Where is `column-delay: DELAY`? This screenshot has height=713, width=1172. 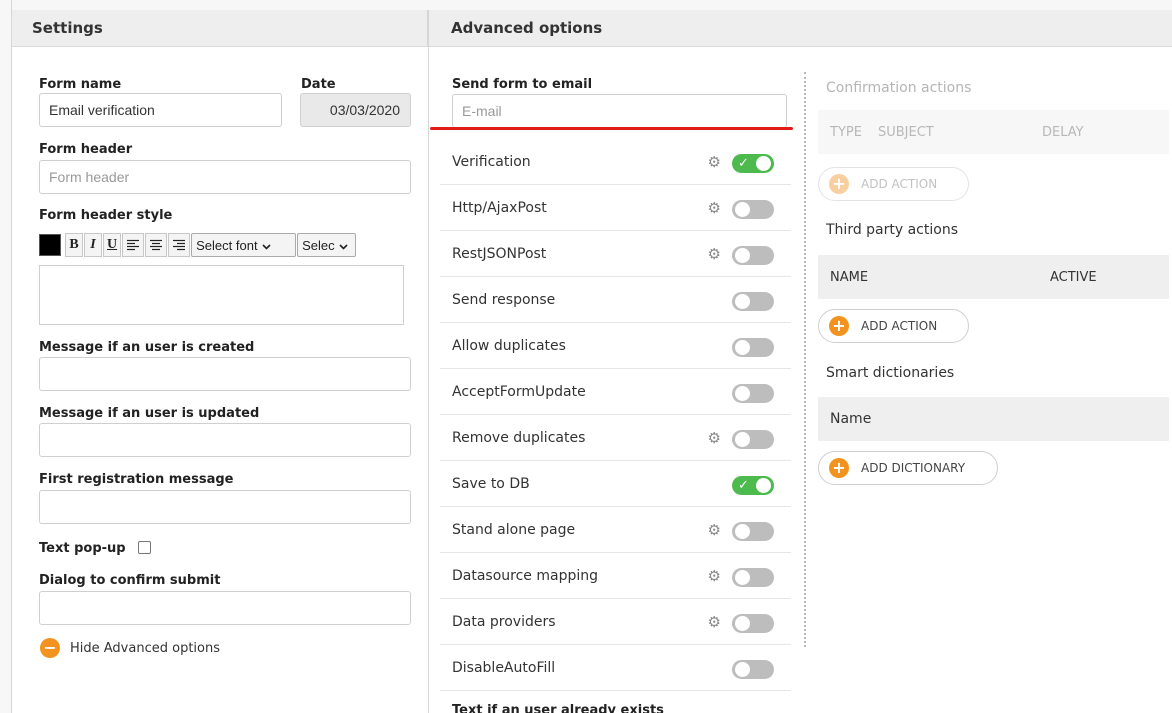
column-delay: DELAY is located at coordinates (1063, 132).